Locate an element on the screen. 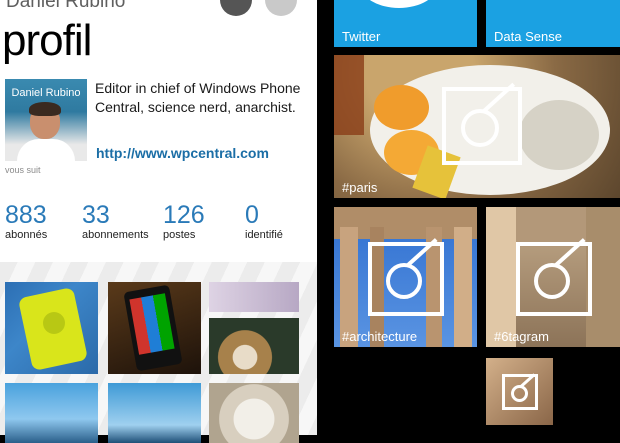 This screenshot has height=443, width=620. stat-following-value: 33 is located at coordinates (96, 215).